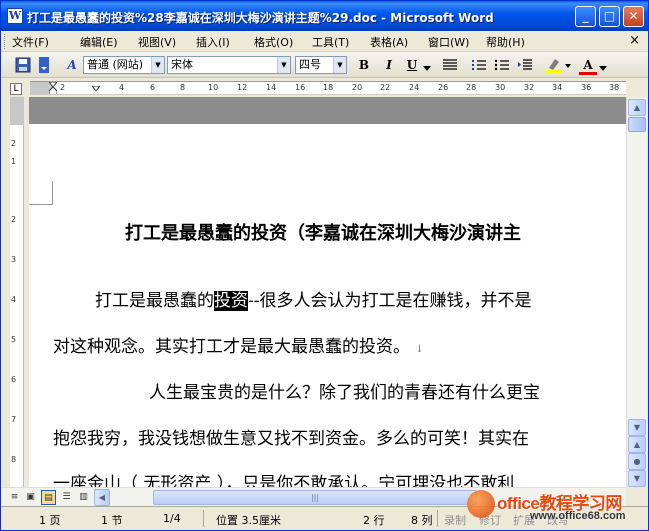 The width and height of the screenshot is (649, 531). Describe the element at coordinates (323, 233) in the screenshot. I see `document-heading: 打工是最愚蠢的投资（李嘉诚在深圳大梅沙演讲主` at that location.